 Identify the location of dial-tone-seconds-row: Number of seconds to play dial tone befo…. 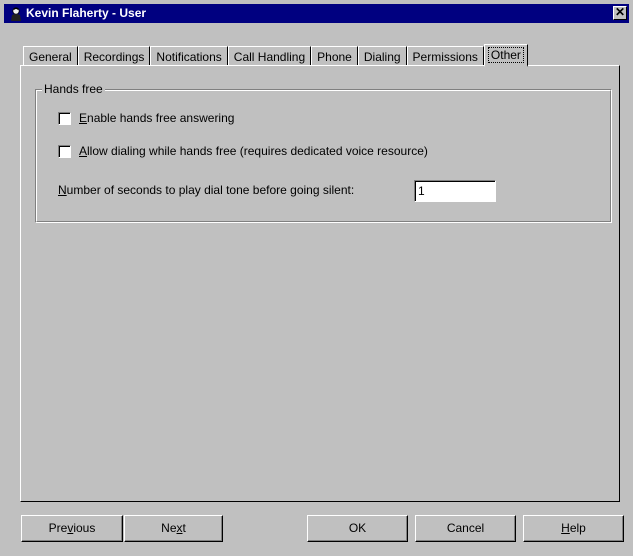
(288, 191).